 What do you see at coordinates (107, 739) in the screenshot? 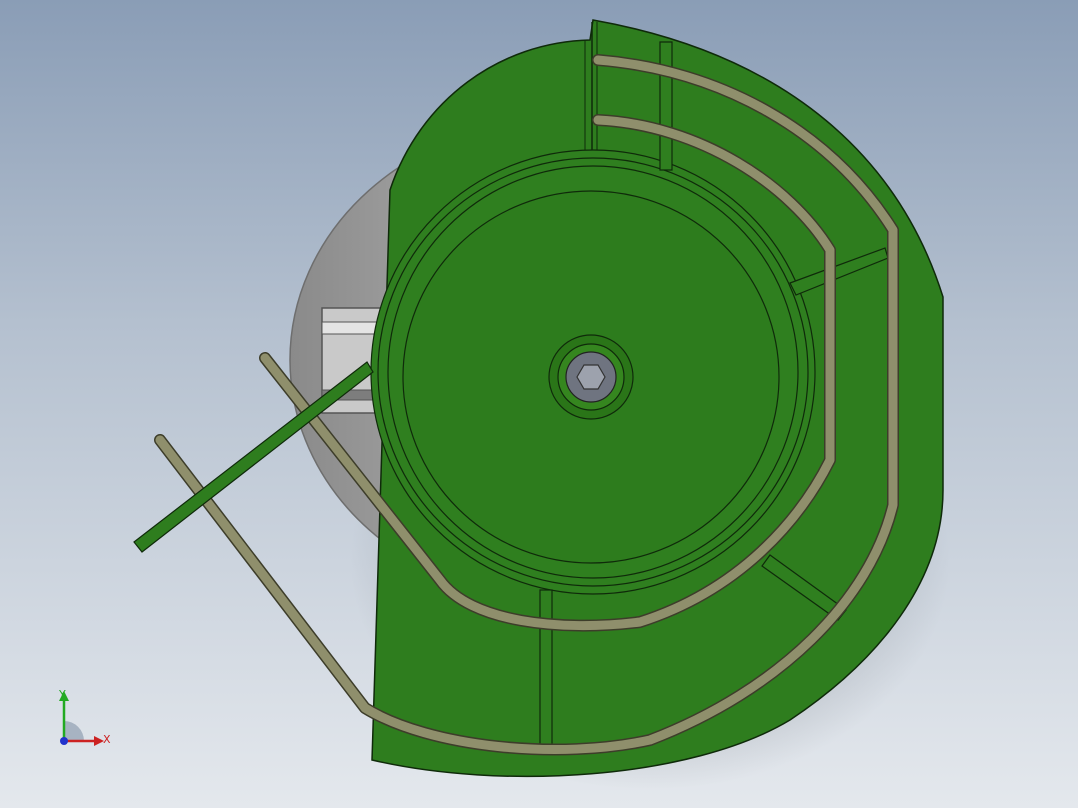
I see `x-axis-label: X` at bounding box center [107, 739].